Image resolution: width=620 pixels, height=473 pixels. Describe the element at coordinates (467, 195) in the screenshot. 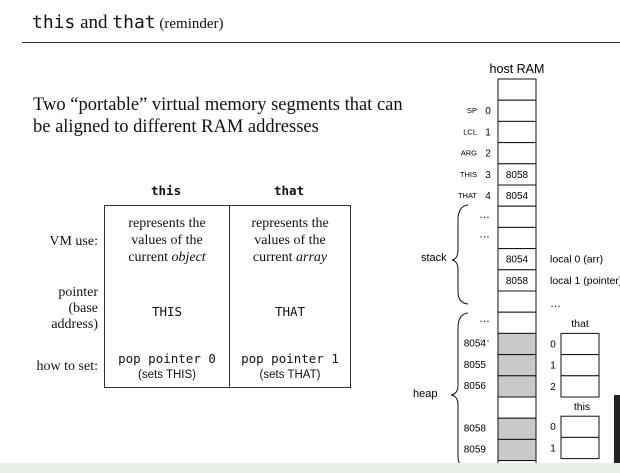

I see `register-label: THAT` at that location.